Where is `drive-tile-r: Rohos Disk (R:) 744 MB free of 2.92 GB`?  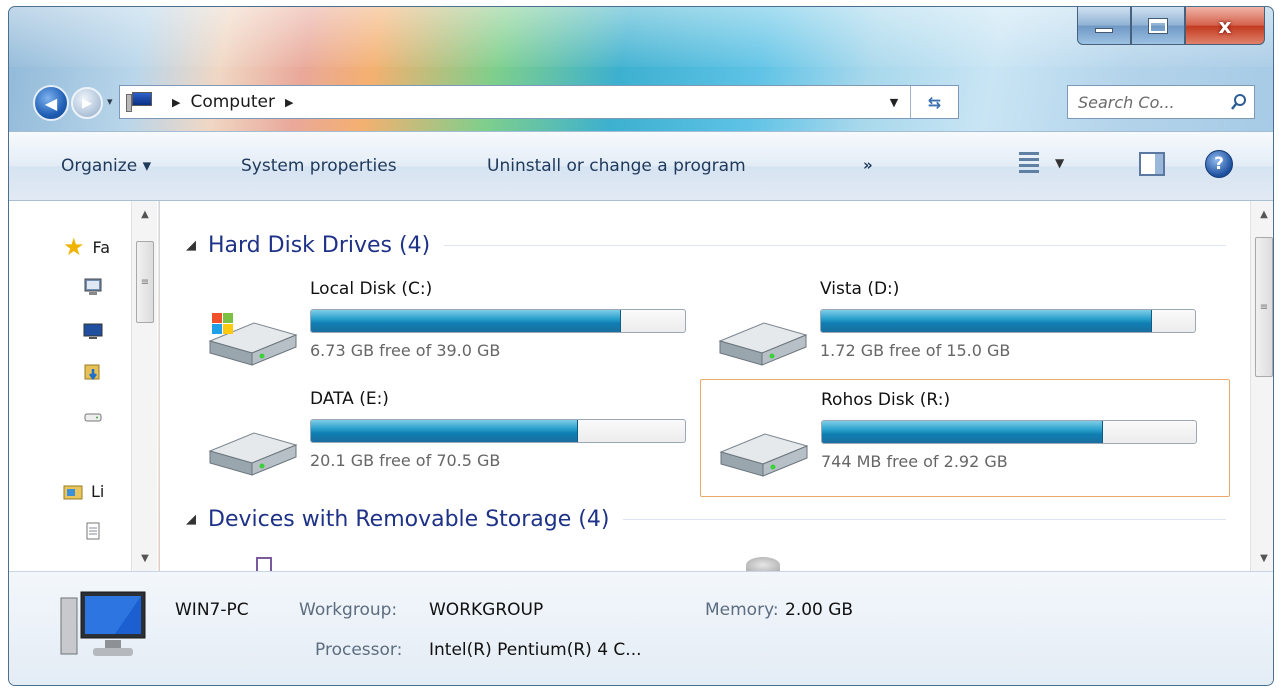
drive-tile-r: Rohos Disk (R:) 744 MB free of 2.92 GB is located at coordinates (965, 438).